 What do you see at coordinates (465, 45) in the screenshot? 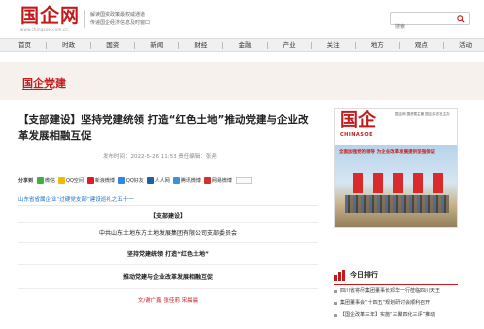
I see `nav-item-events: 活动` at bounding box center [465, 45].